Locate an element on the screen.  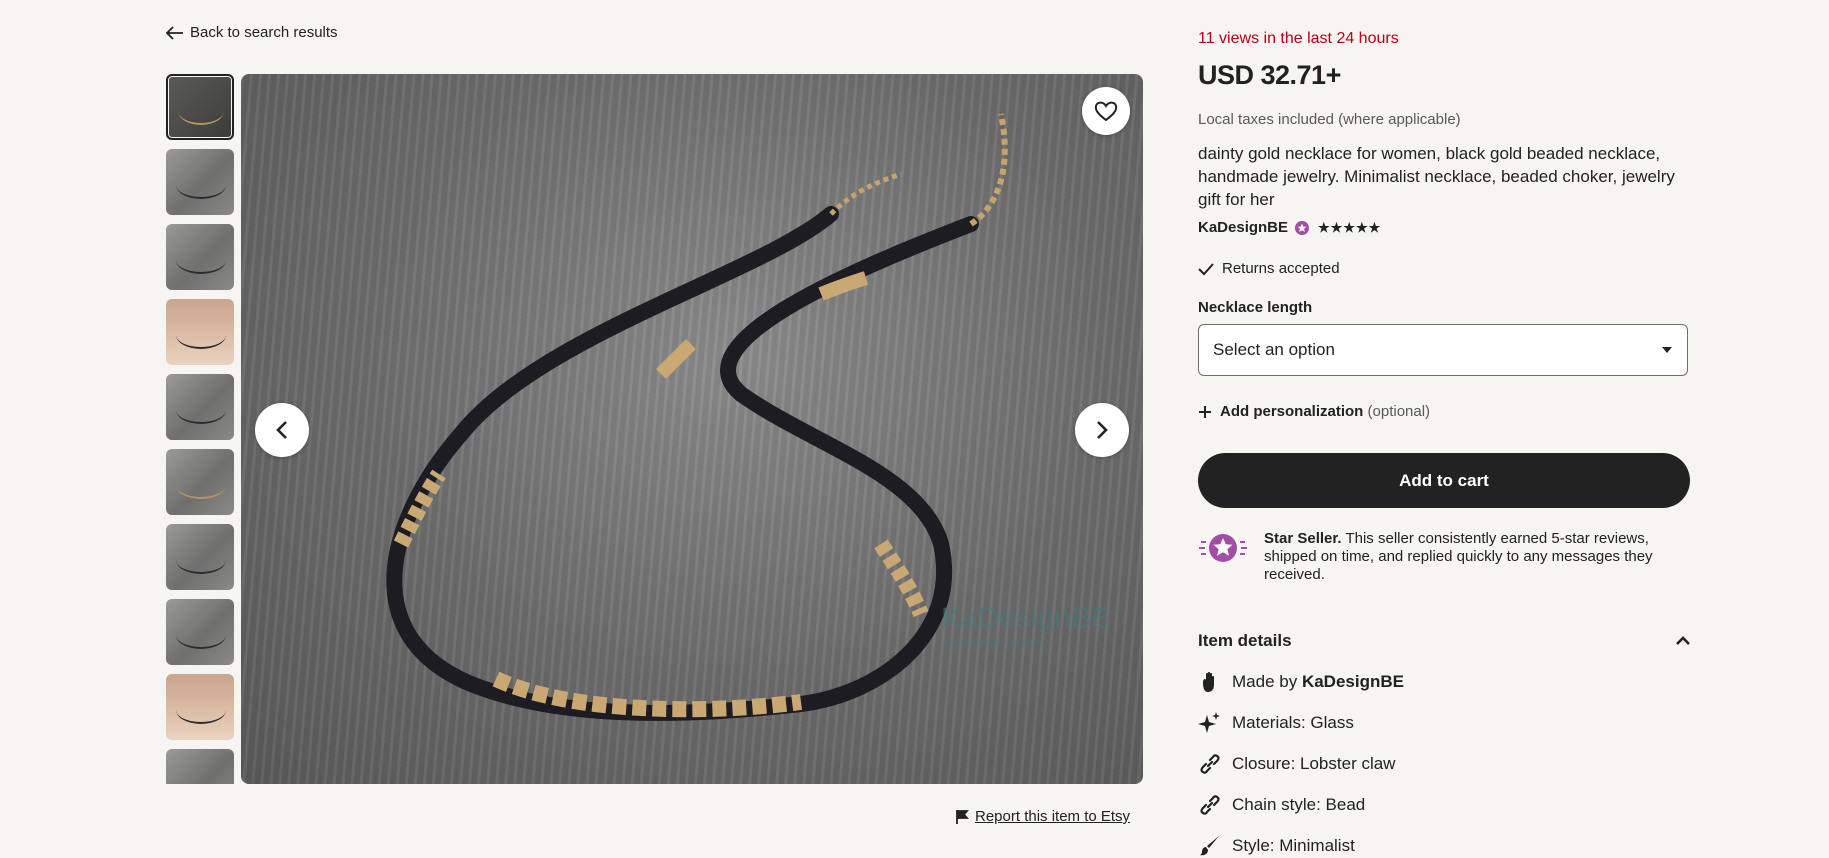
check-icon is located at coordinates (1206, 268).